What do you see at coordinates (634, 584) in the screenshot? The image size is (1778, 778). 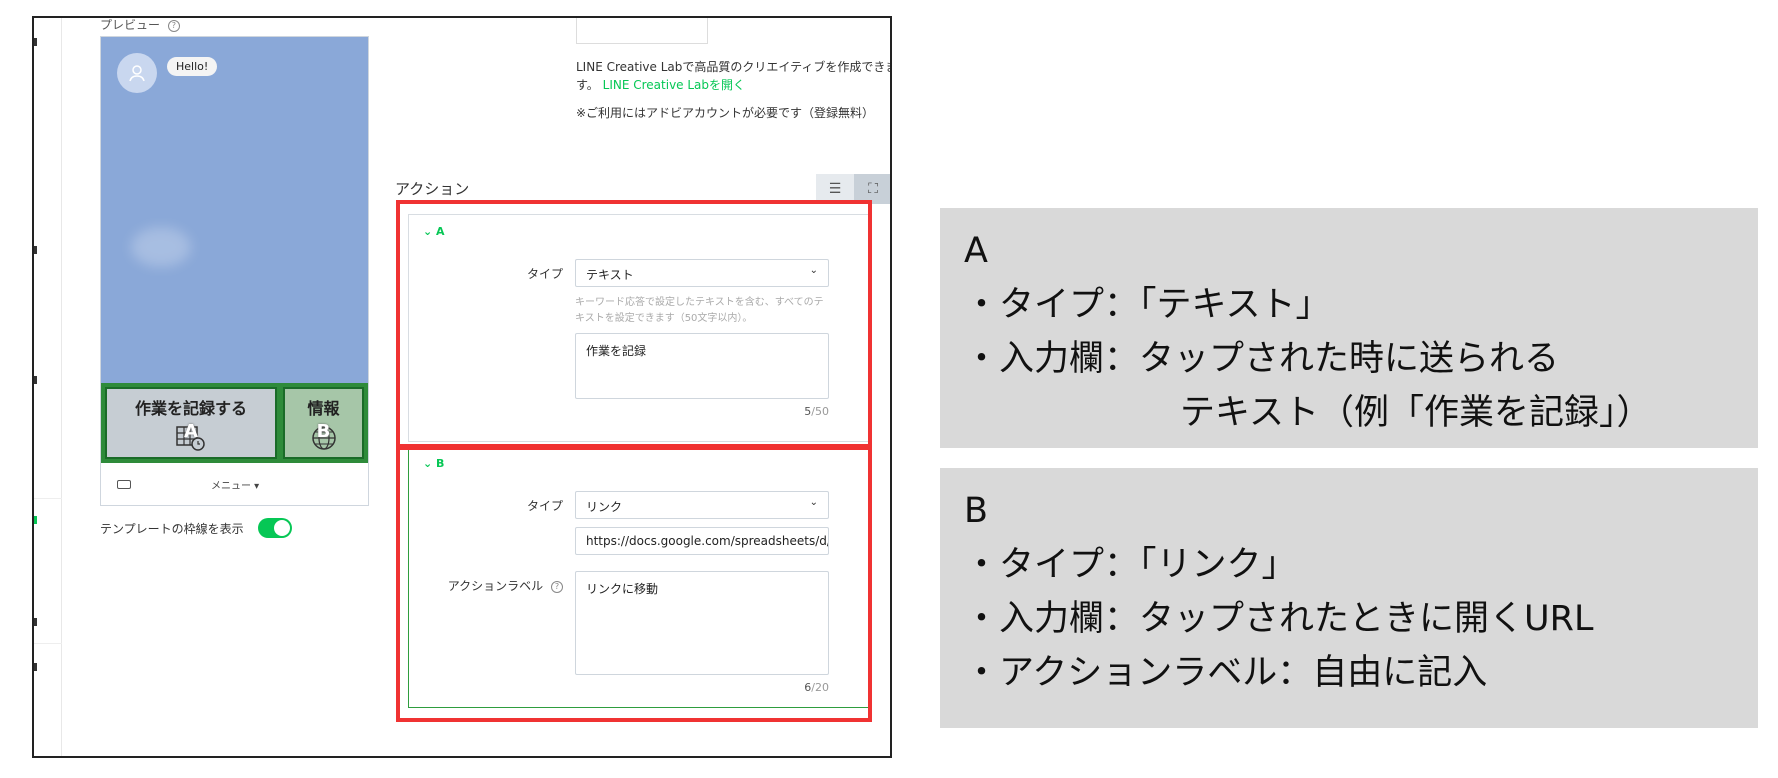 I see `highlight-box-b` at bounding box center [634, 584].